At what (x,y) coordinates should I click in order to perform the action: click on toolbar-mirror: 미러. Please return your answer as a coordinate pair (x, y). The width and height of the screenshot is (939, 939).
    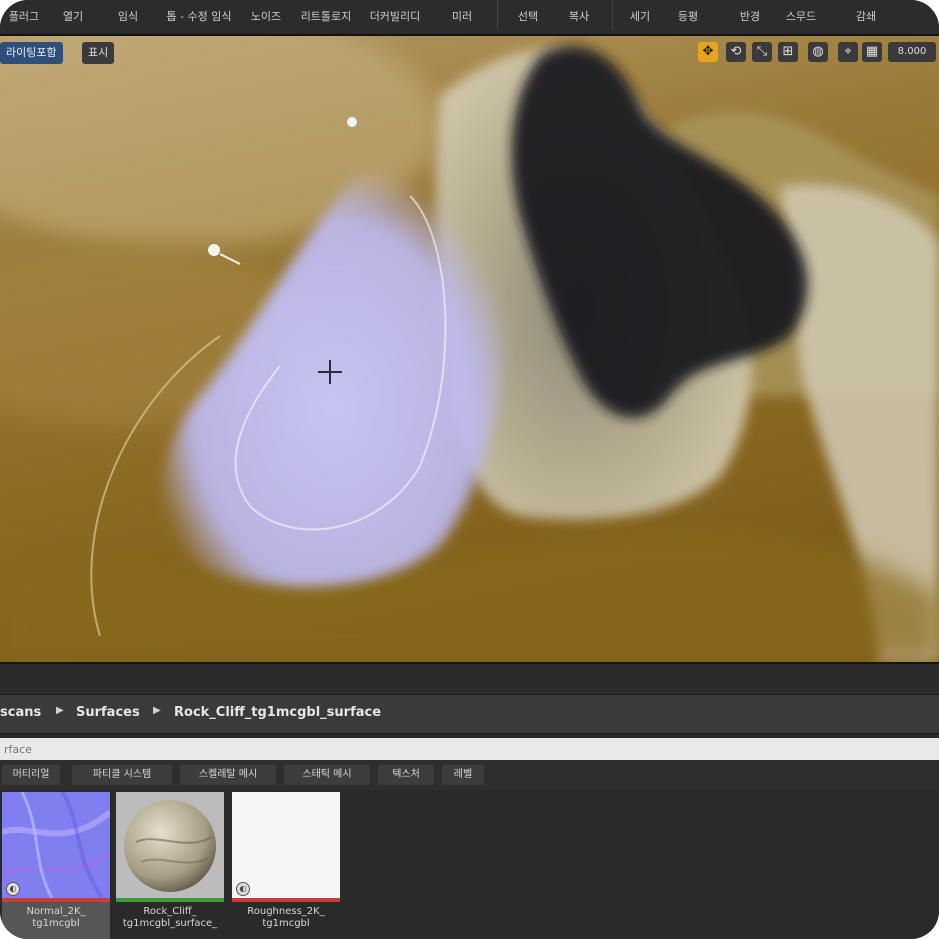
    Looking at the image, I should click on (462, 17).